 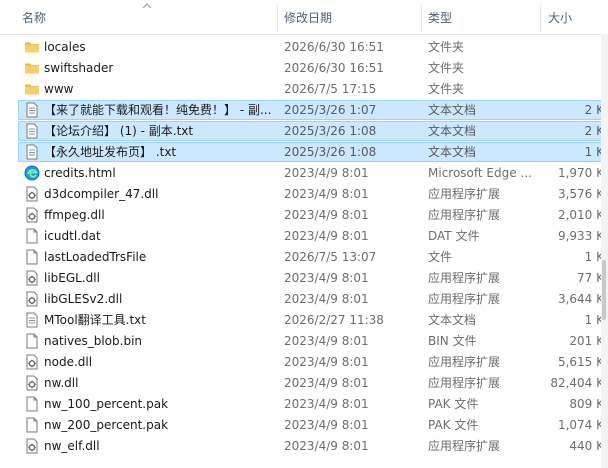 I want to click on file-type: BIN 文件, so click(x=452, y=341).